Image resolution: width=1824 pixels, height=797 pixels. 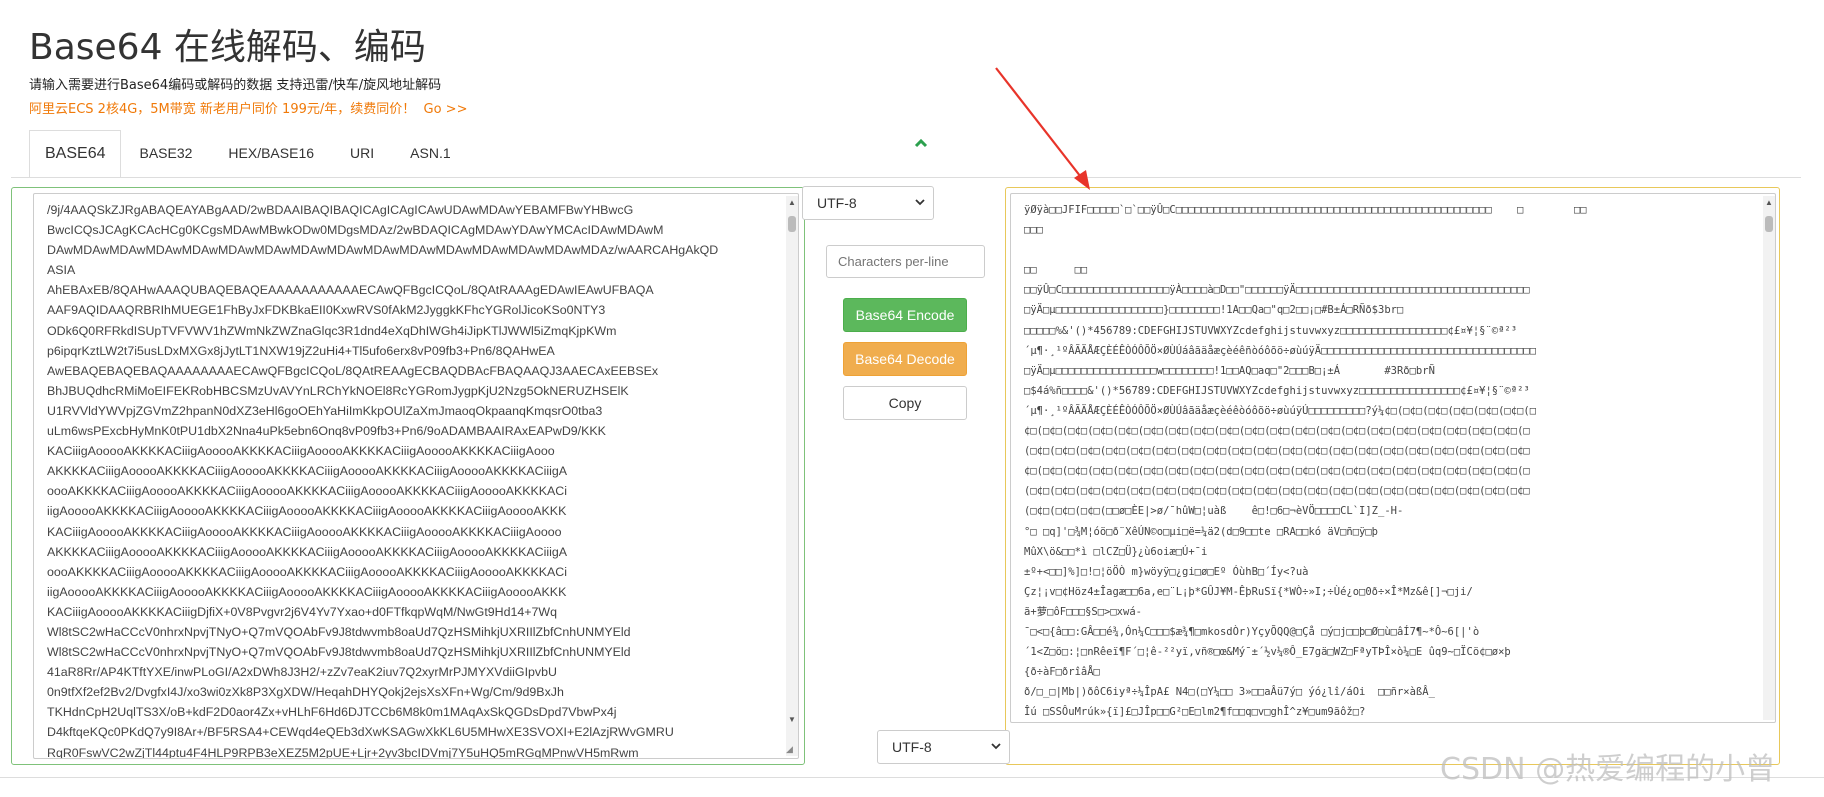 What do you see at coordinates (362, 154) in the screenshot?
I see `tab-uri: URI` at bounding box center [362, 154].